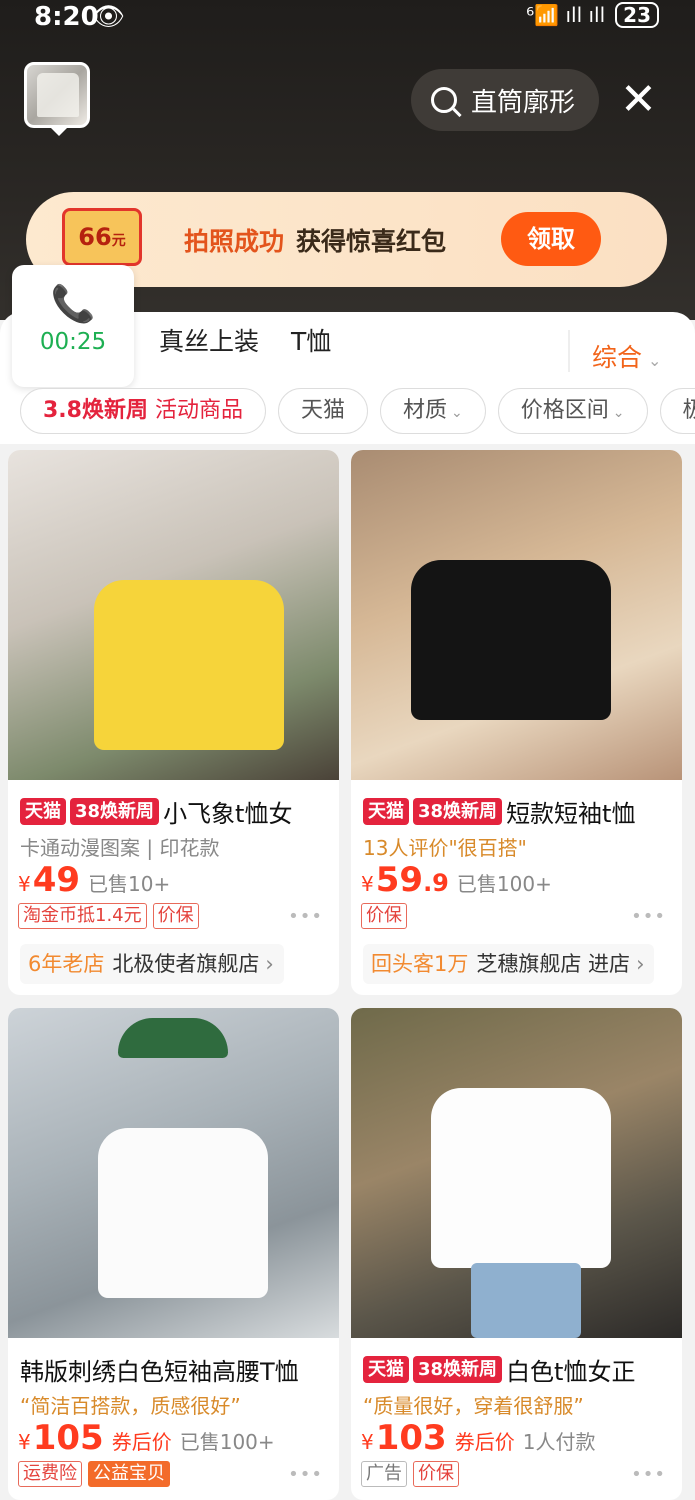 This screenshot has width=695, height=1500. I want to click on price-value: 59, so click(399, 880).